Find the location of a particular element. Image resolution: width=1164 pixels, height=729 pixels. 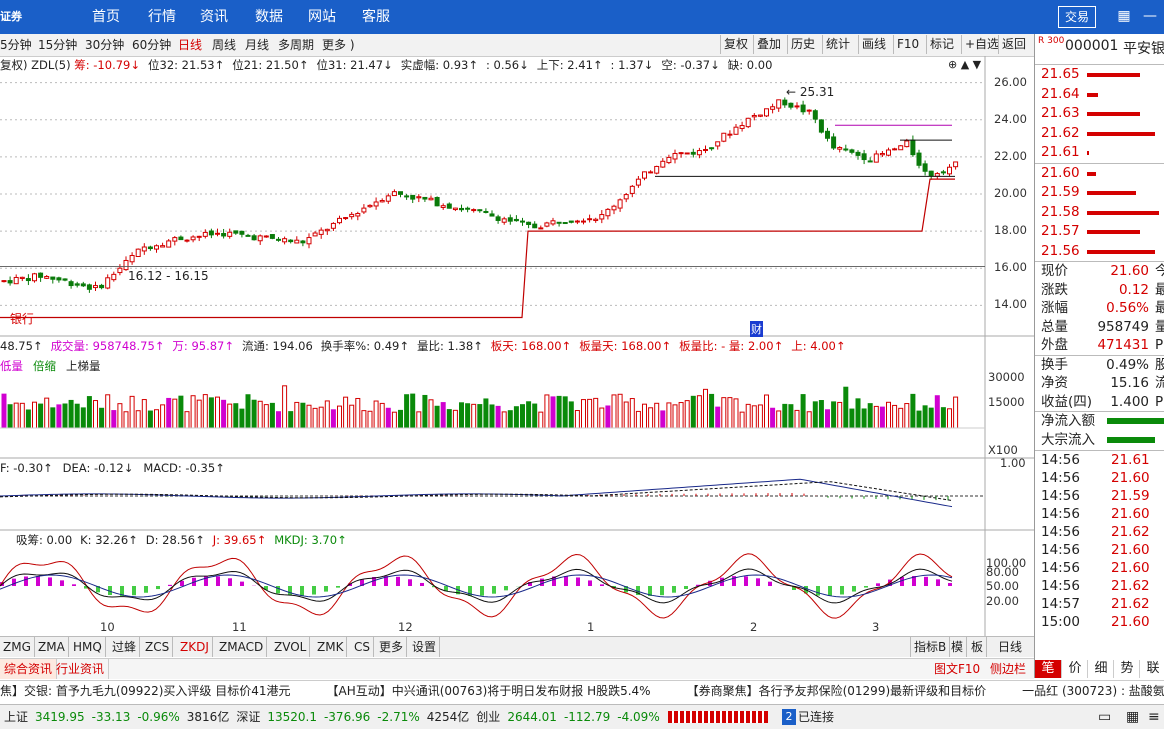

indicator-tab-zmk: ZMK is located at coordinates (330, 647).